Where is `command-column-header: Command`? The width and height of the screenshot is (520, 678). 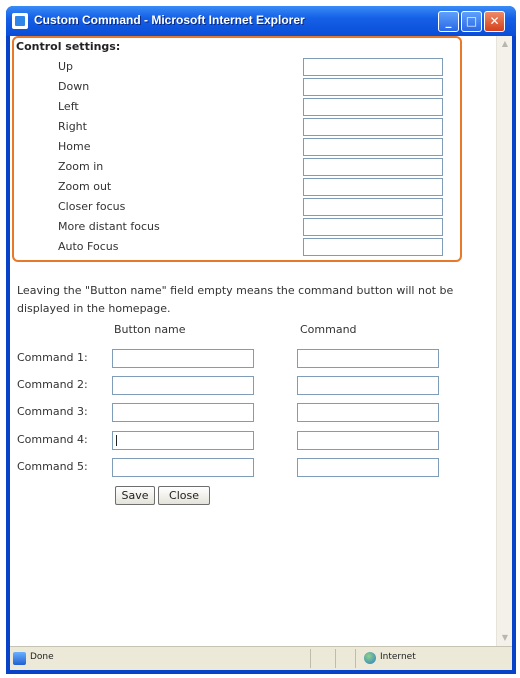
command-column-header: Command is located at coordinates (328, 329).